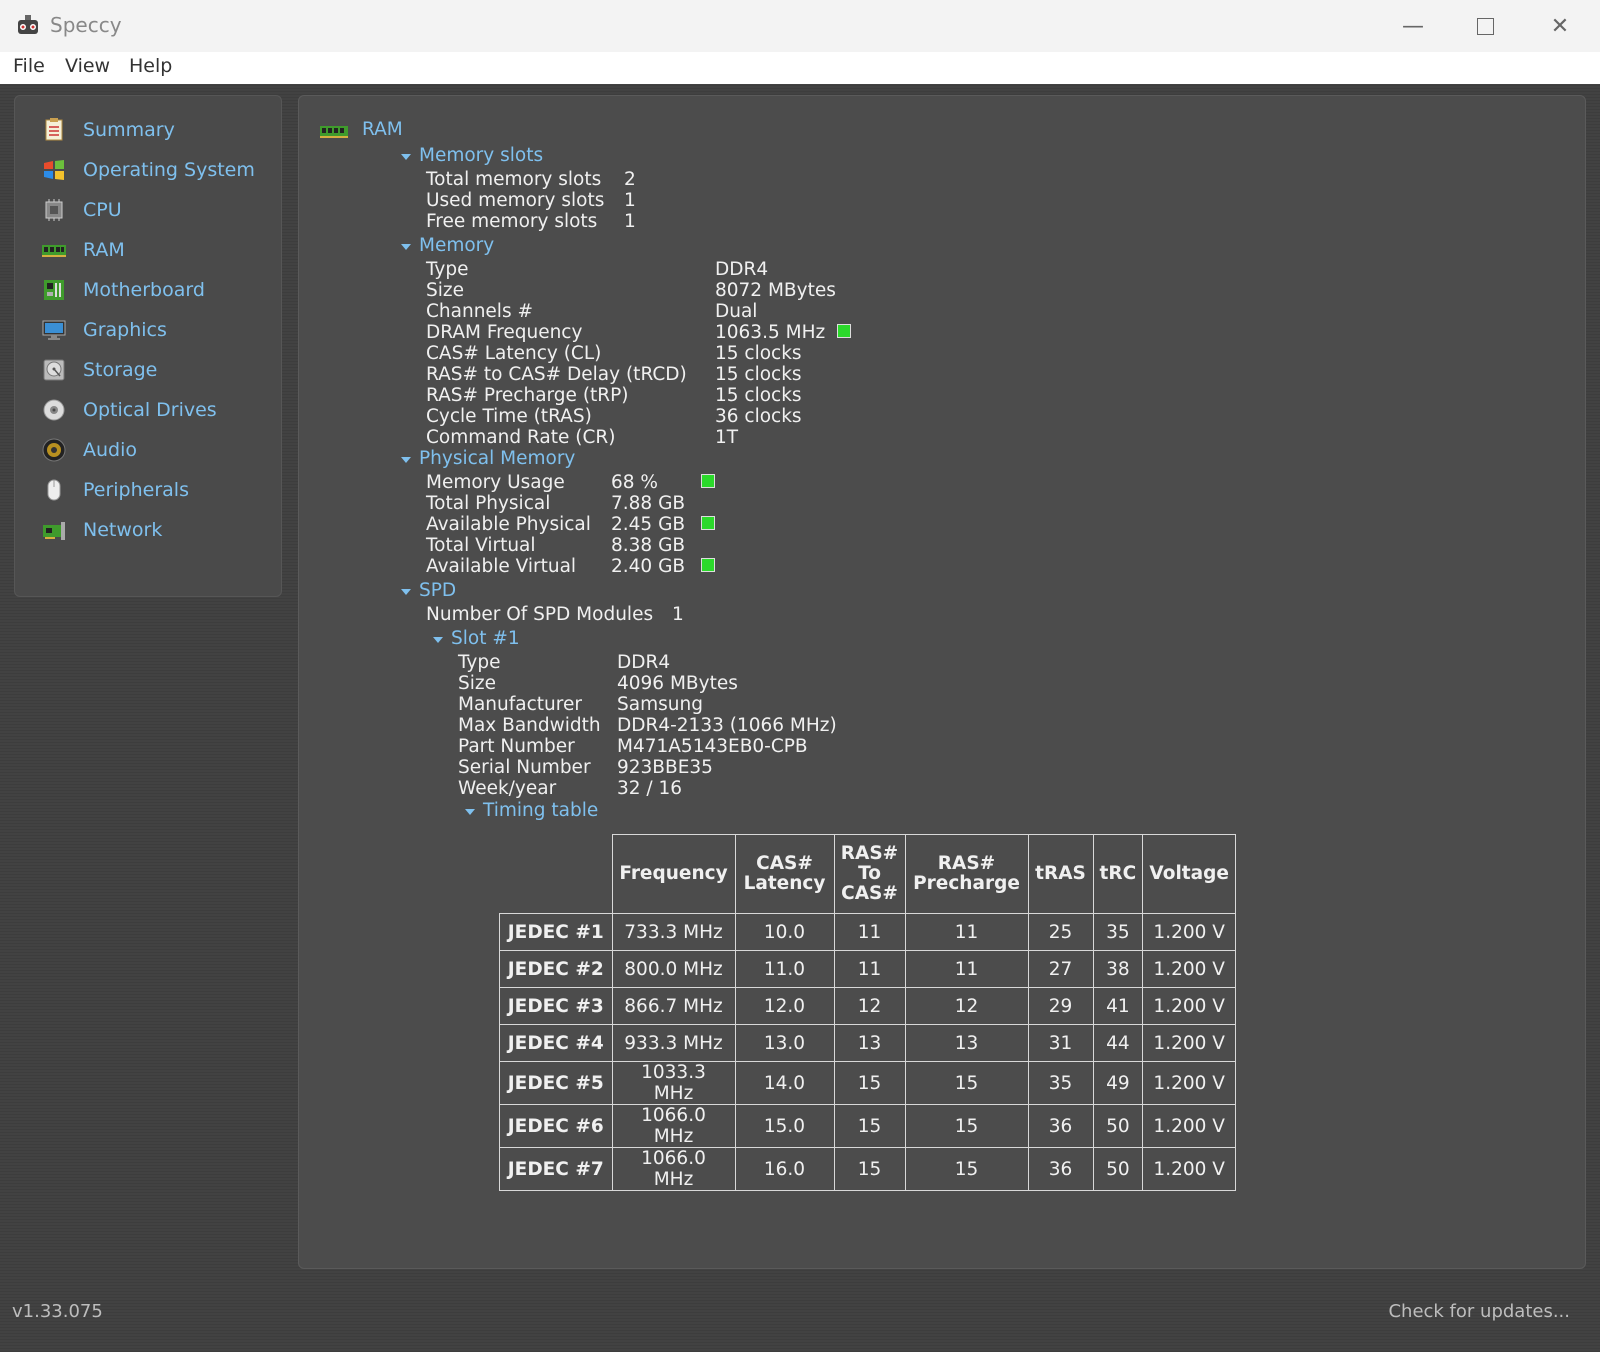  I want to click on row-label: Command Rate (CR), so click(521, 437).